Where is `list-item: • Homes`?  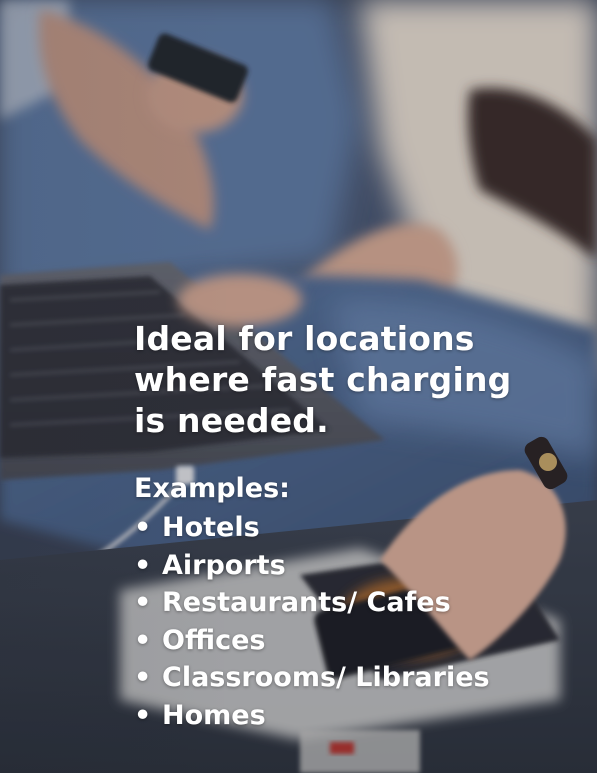
list-item: • Homes is located at coordinates (354, 716).